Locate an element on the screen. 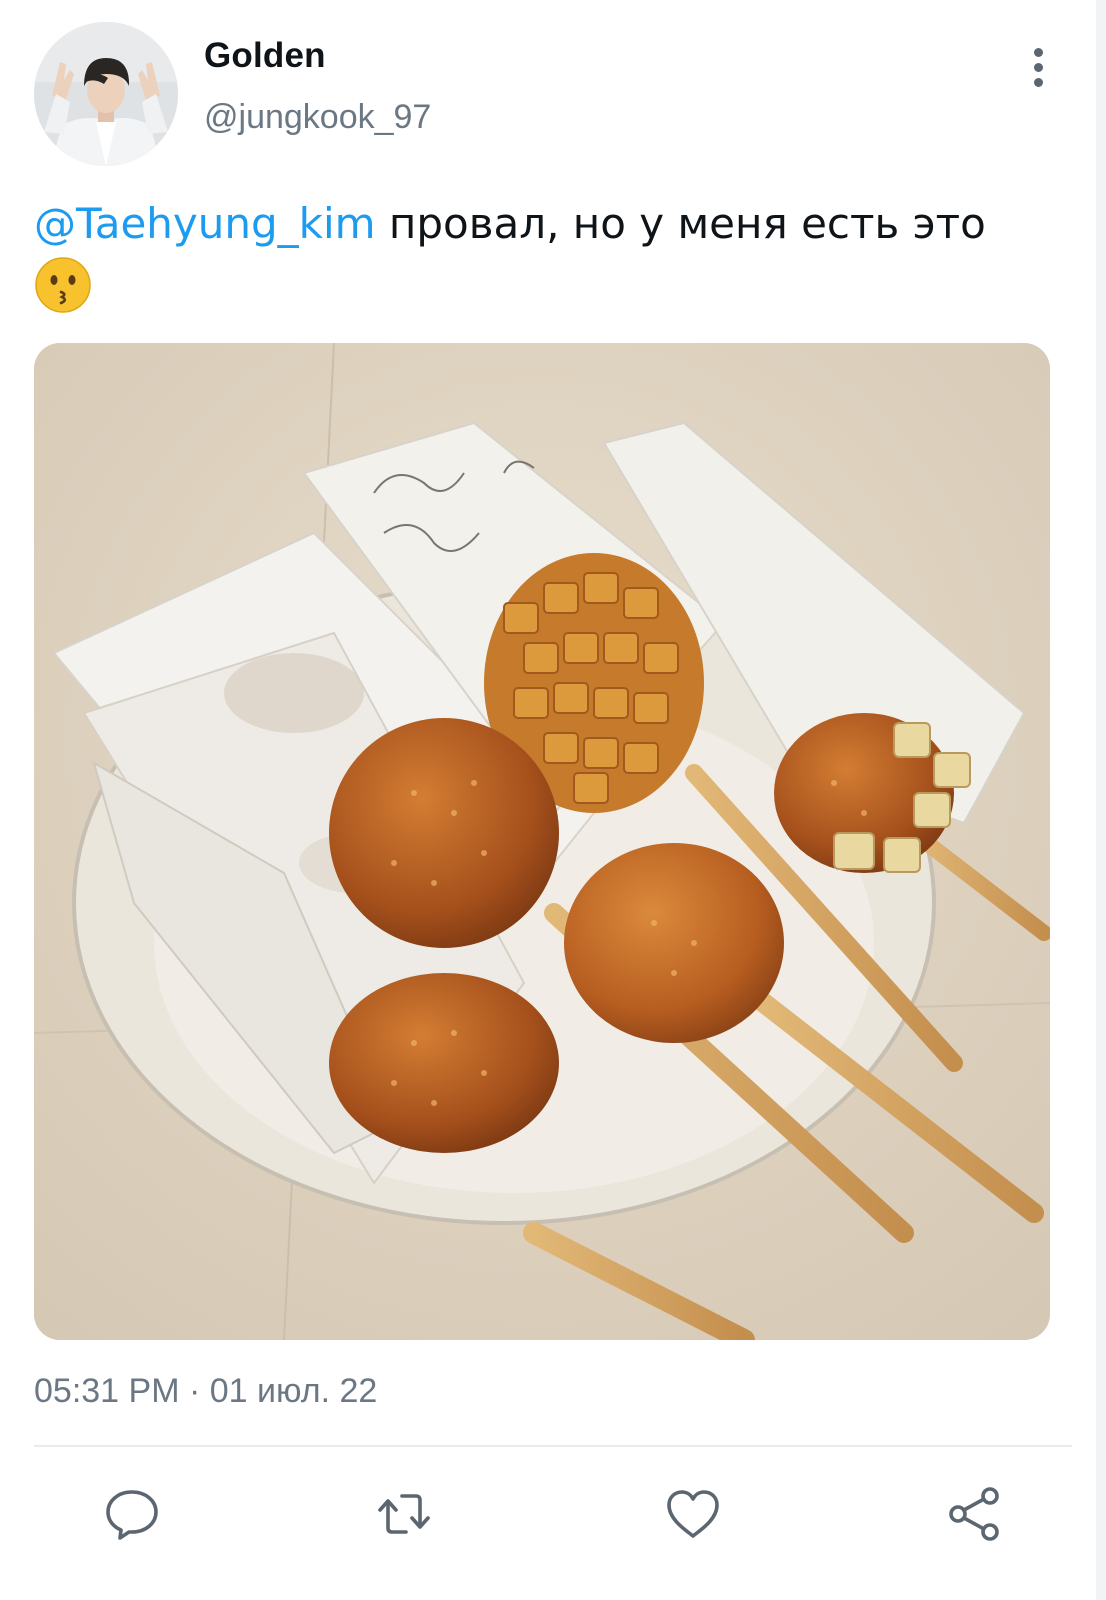 The width and height of the screenshot is (1106, 1600). kissing-face-emoji is located at coordinates (63, 292).